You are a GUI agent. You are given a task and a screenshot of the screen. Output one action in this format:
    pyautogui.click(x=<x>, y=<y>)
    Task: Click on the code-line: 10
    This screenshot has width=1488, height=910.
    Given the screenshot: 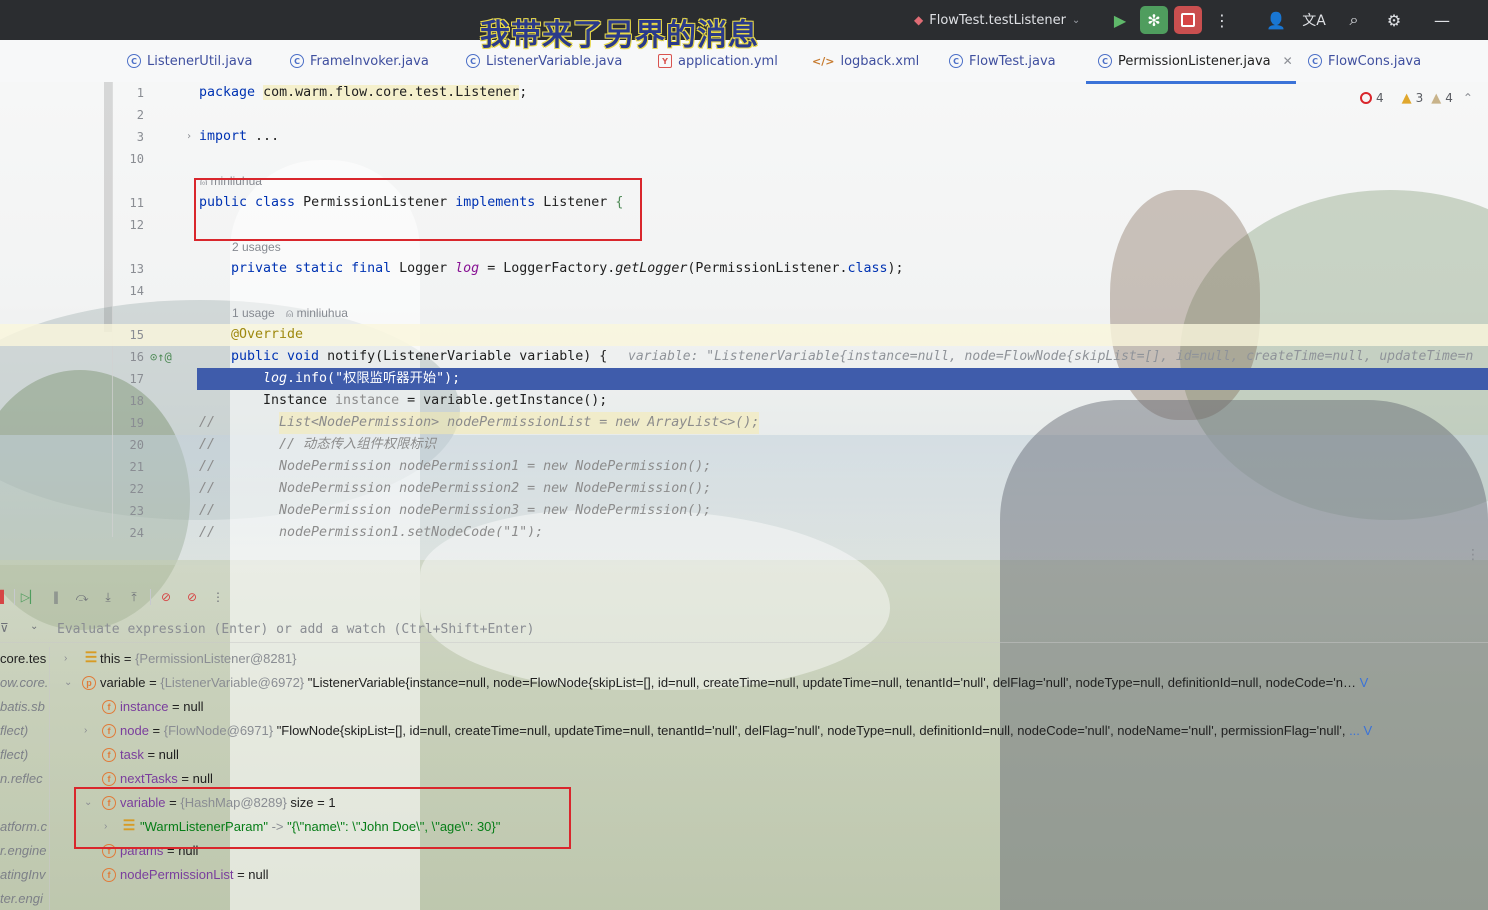 What is the action you would take?
    pyautogui.click(x=744, y=159)
    